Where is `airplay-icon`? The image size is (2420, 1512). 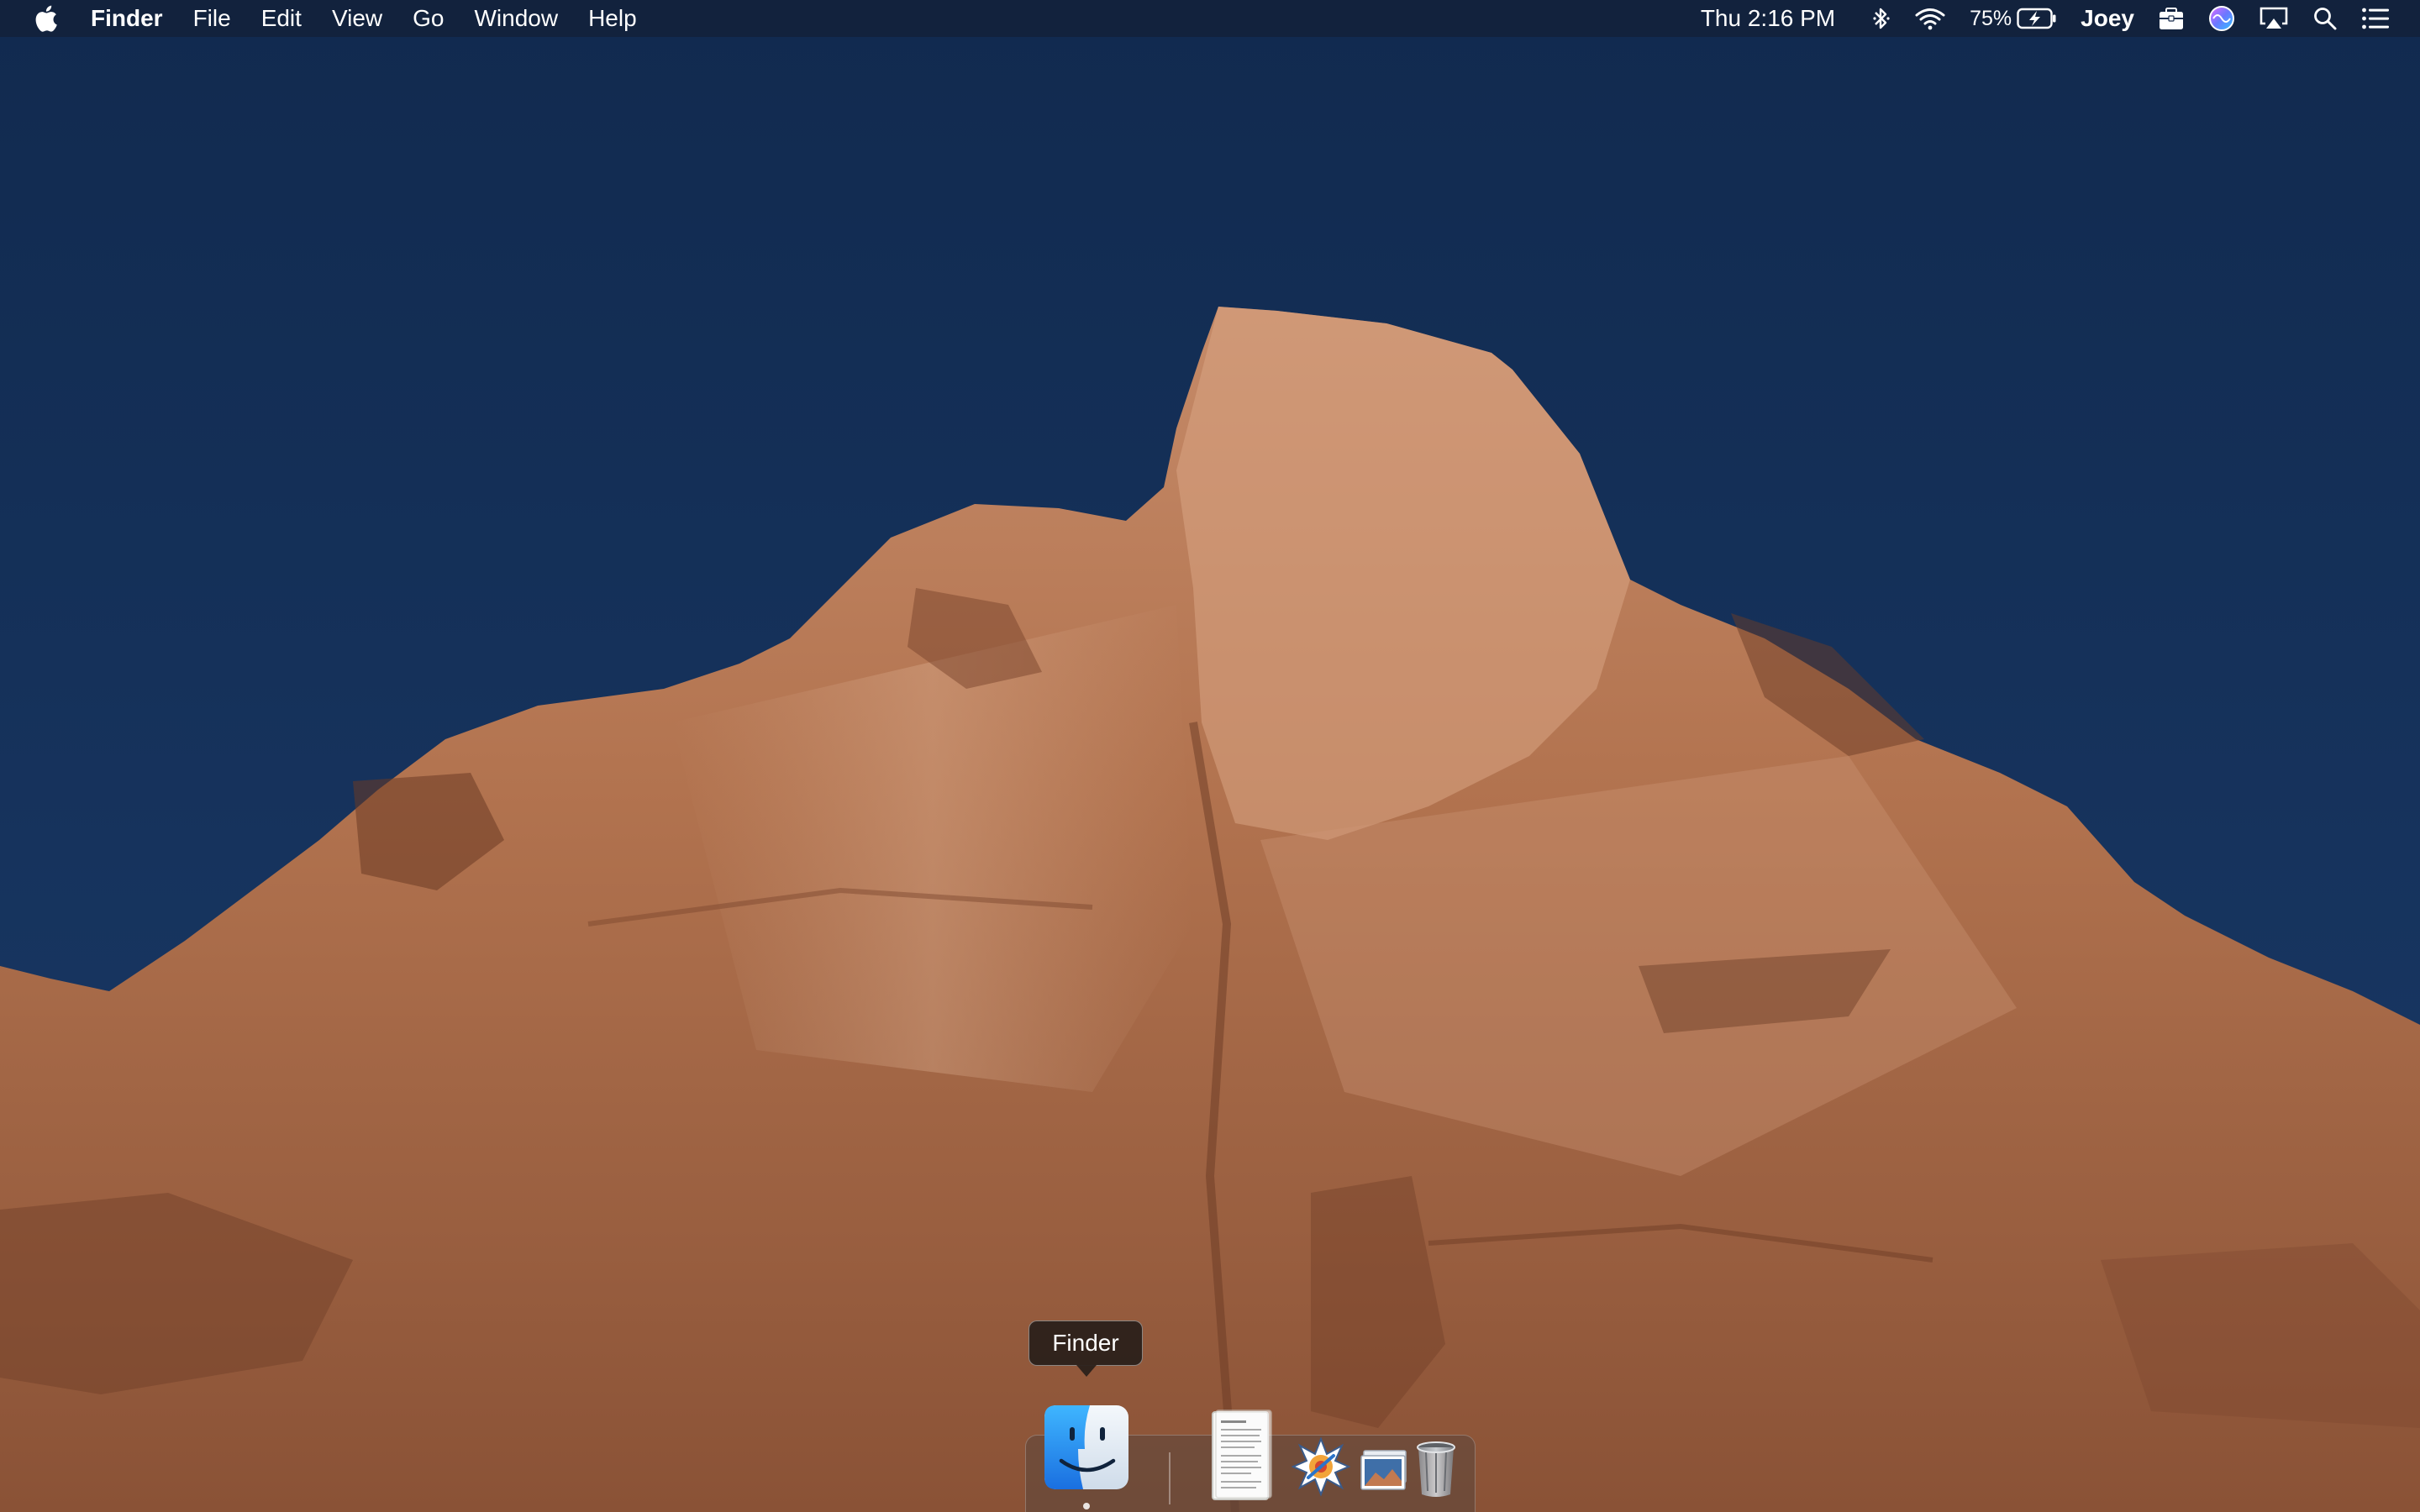
airplay-icon is located at coordinates (2274, 18).